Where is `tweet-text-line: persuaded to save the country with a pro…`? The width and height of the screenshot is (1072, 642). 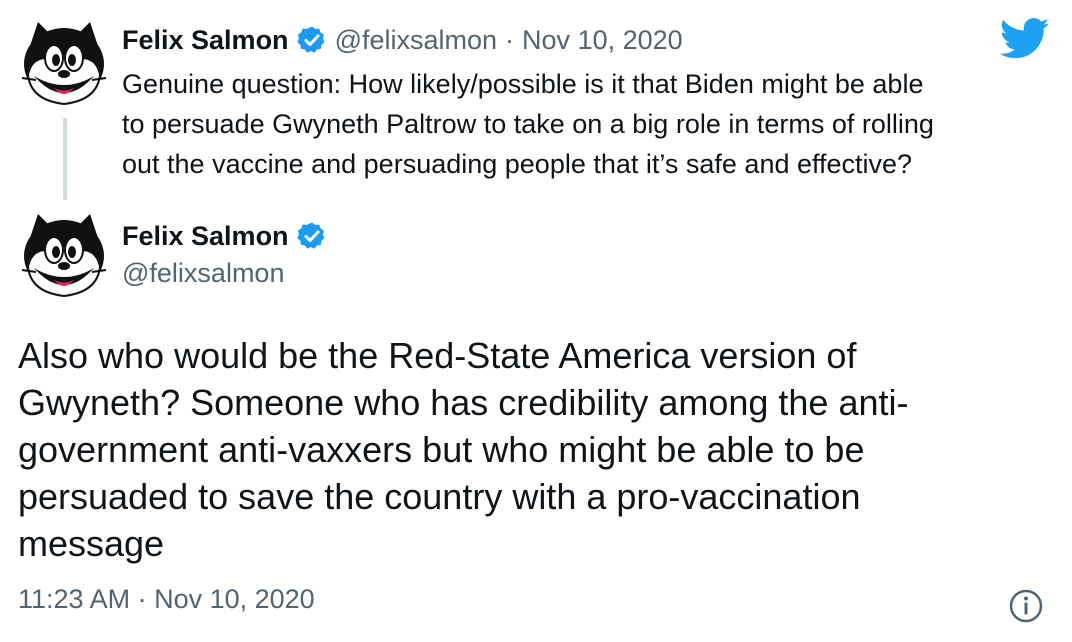 tweet-text-line: persuaded to save the country with a pro… is located at coordinates (439, 496).